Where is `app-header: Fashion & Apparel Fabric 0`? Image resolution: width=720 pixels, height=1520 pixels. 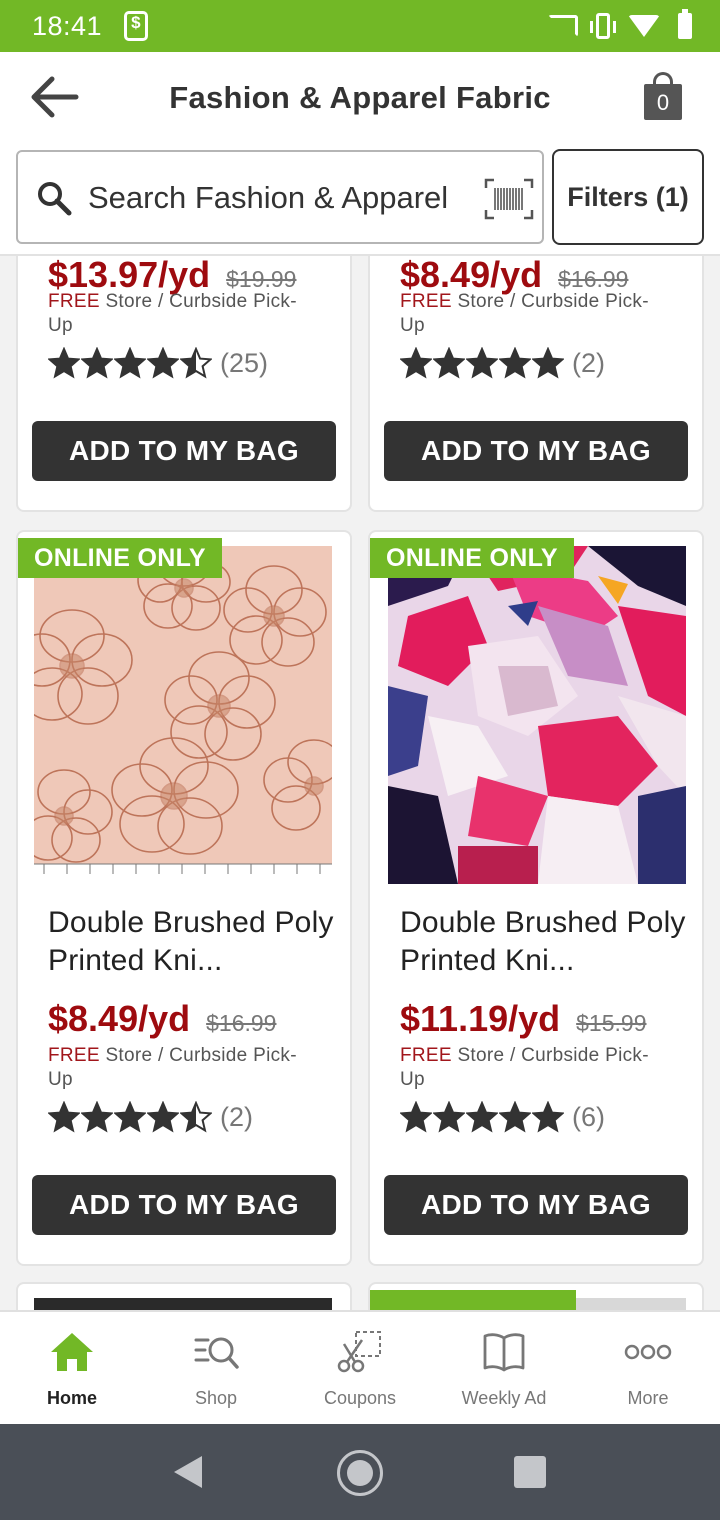 app-header: Fashion & Apparel Fabric 0 is located at coordinates (360, 98).